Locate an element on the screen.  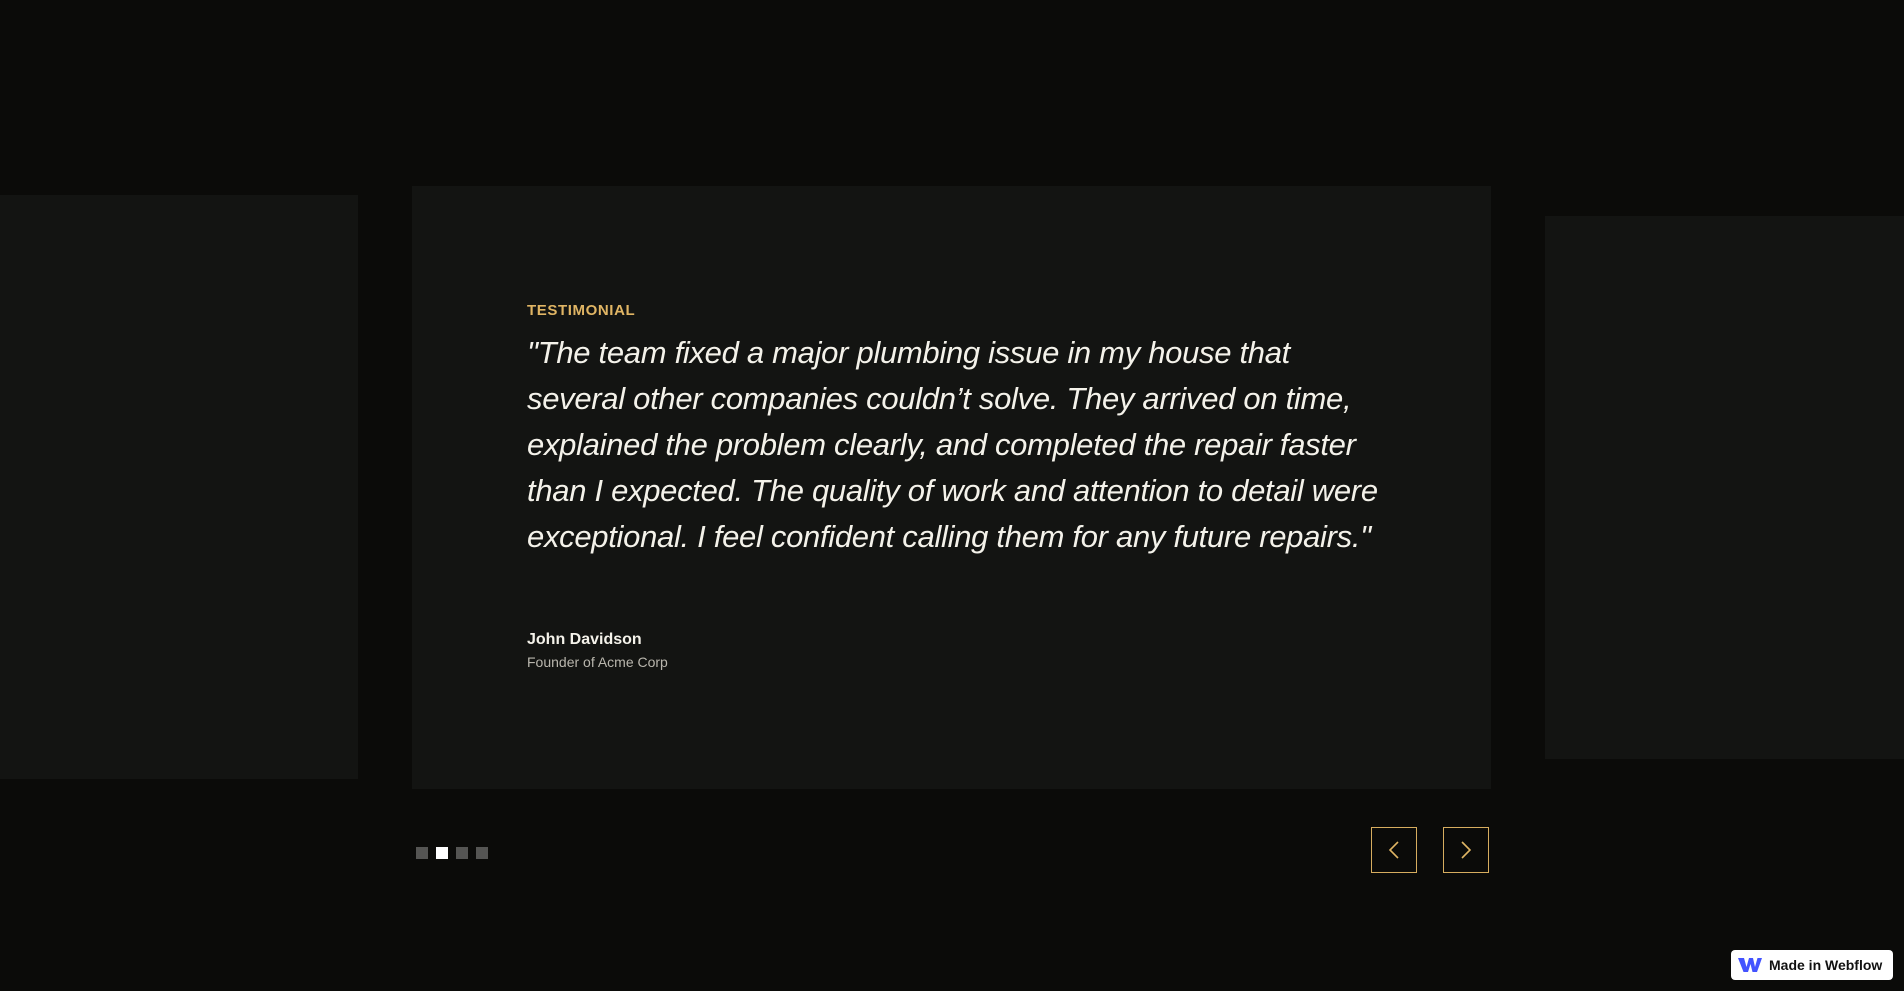
made-in-webflow-badge: Made in Webflow is located at coordinates (1812, 965).